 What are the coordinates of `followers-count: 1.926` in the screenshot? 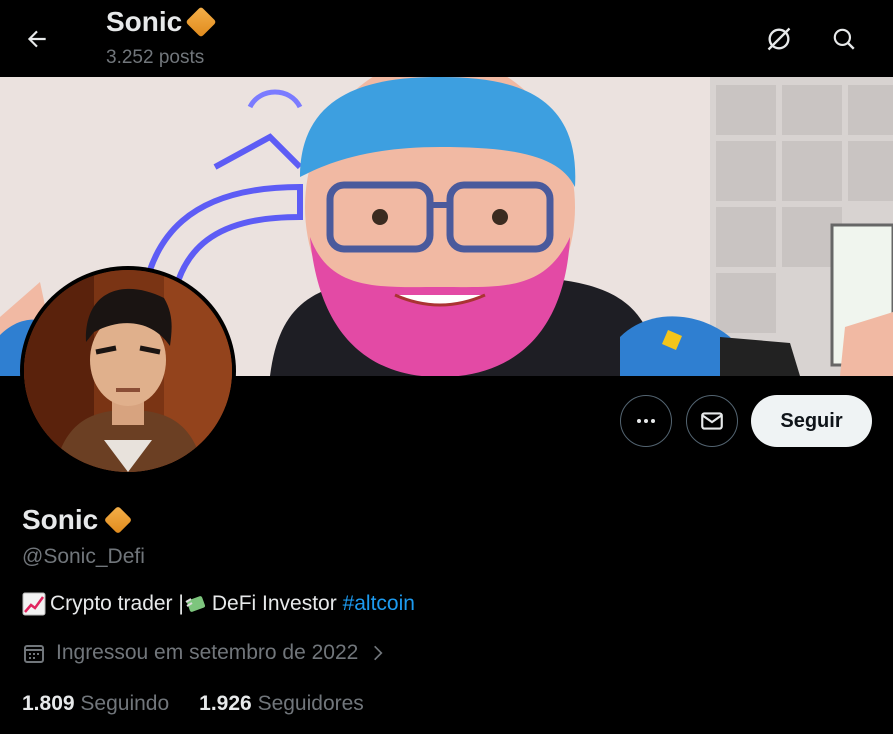 It's located at (225, 703).